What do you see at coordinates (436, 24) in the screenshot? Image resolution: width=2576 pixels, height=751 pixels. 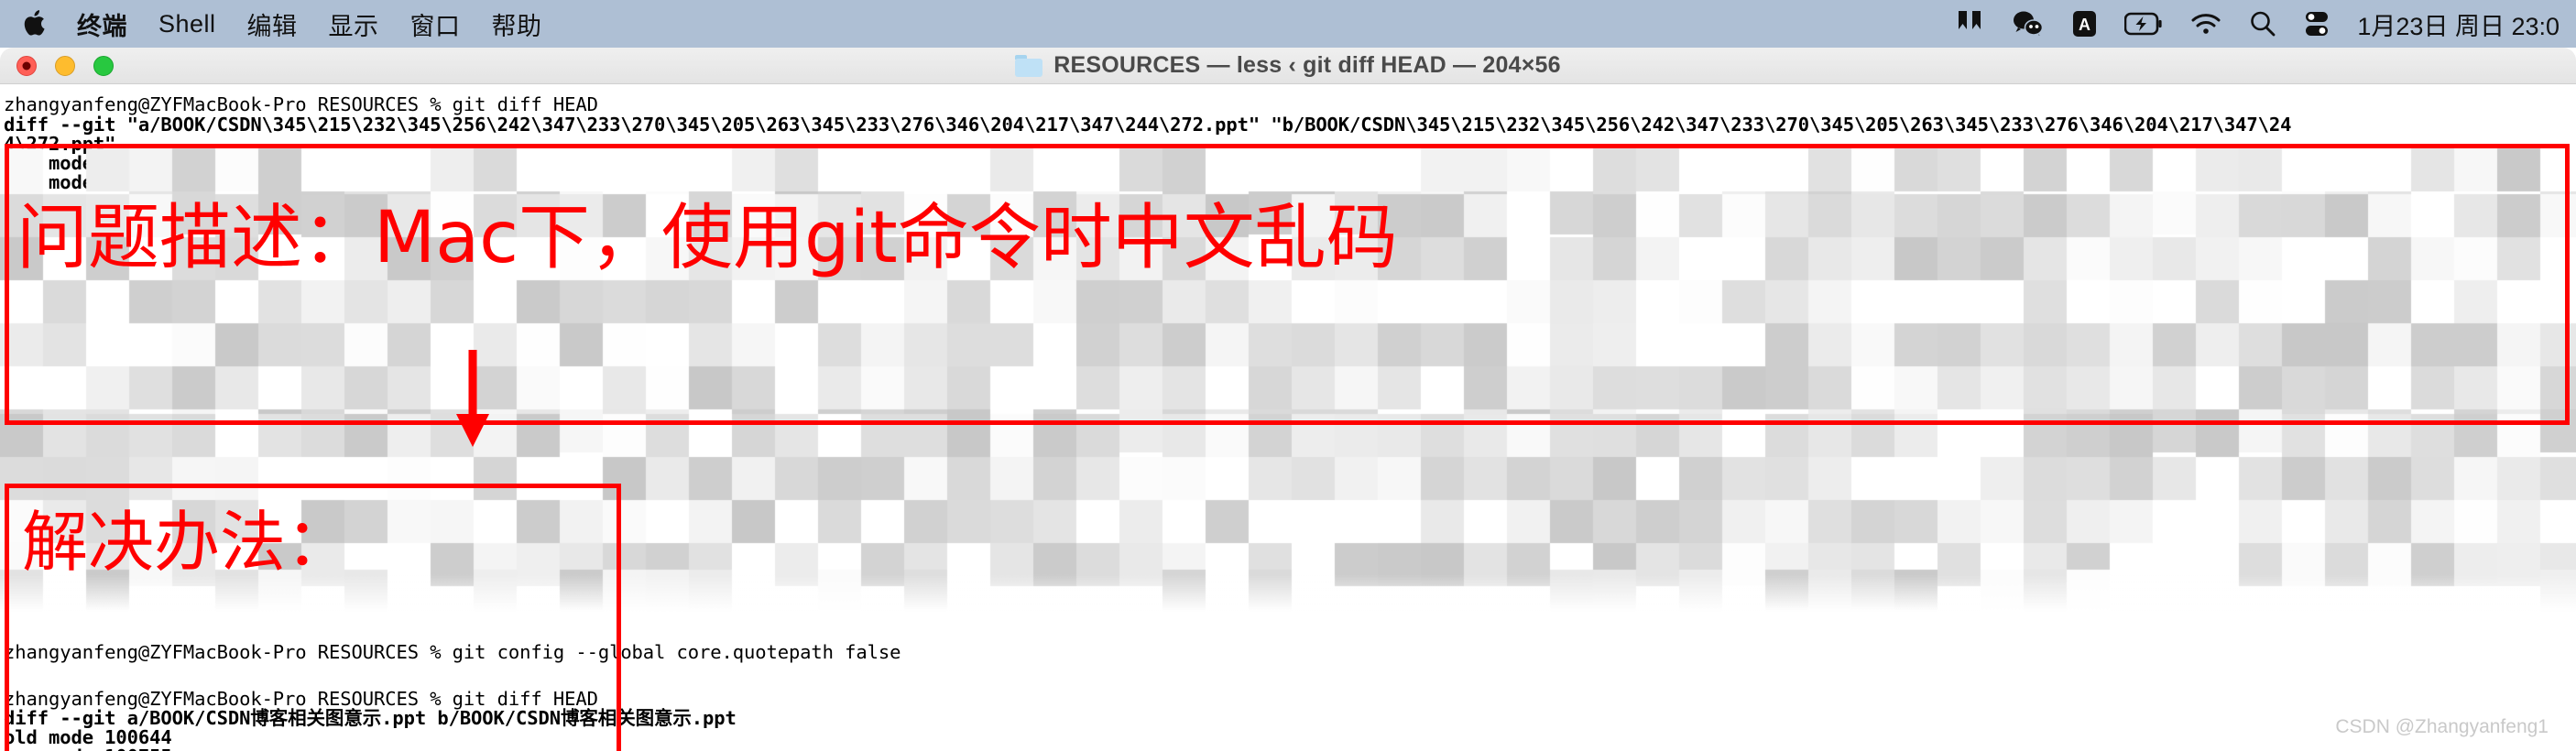 I see `menu-item-window: 窗口` at bounding box center [436, 24].